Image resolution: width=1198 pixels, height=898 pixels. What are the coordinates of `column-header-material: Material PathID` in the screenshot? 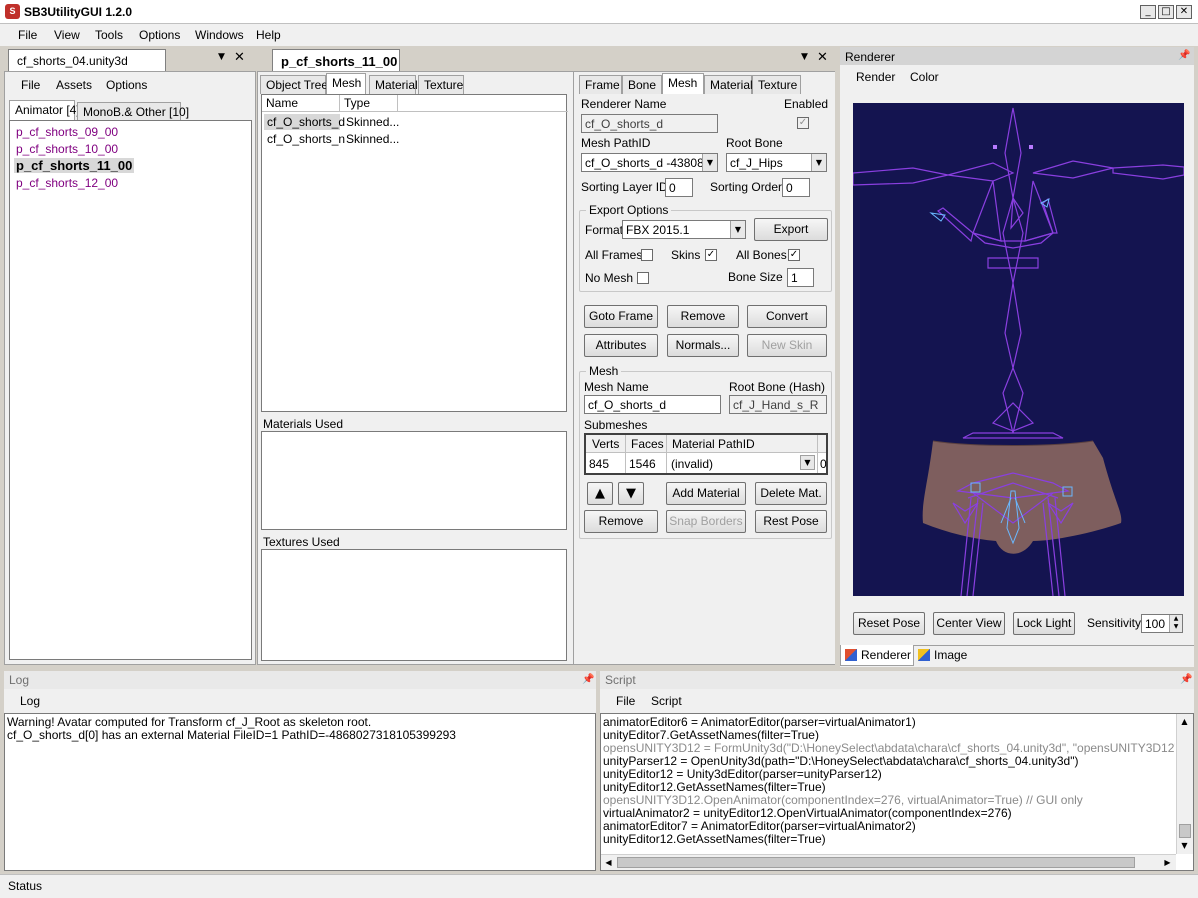 It's located at (713, 444).